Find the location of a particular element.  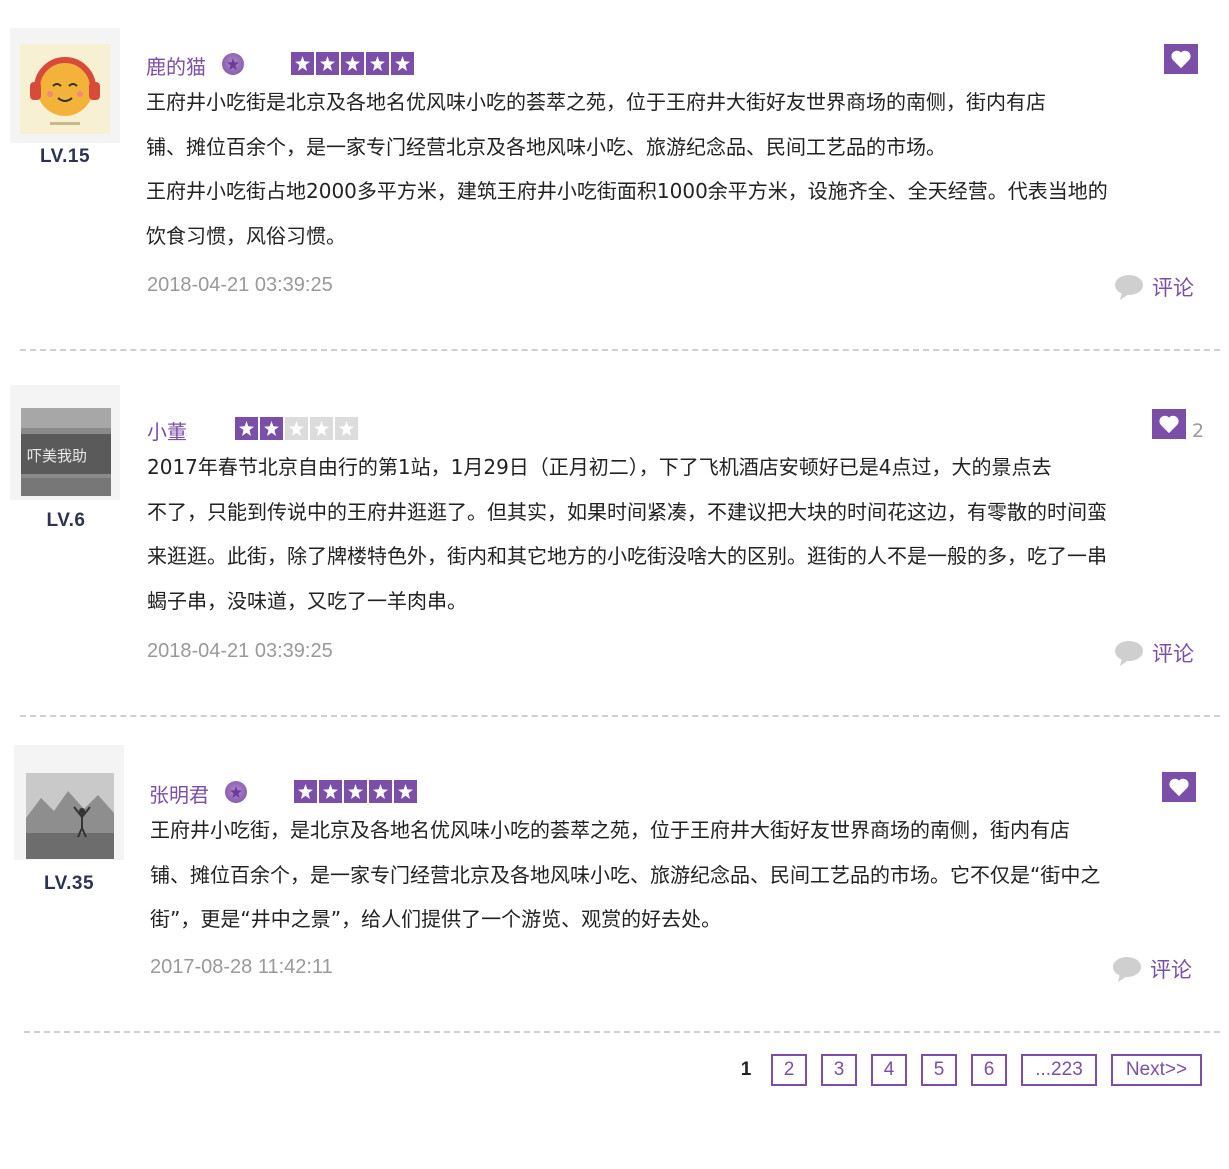

username: 鹿的猫 is located at coordinates (176, 65).